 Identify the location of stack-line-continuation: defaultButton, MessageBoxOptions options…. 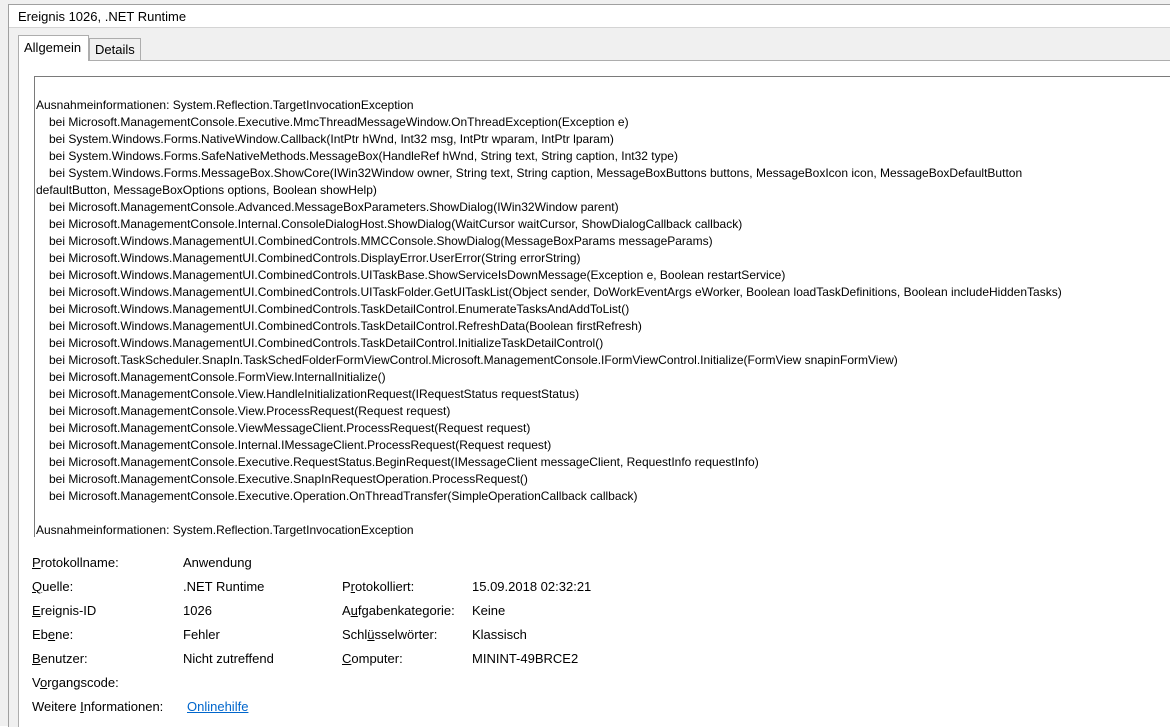
(206, 190).